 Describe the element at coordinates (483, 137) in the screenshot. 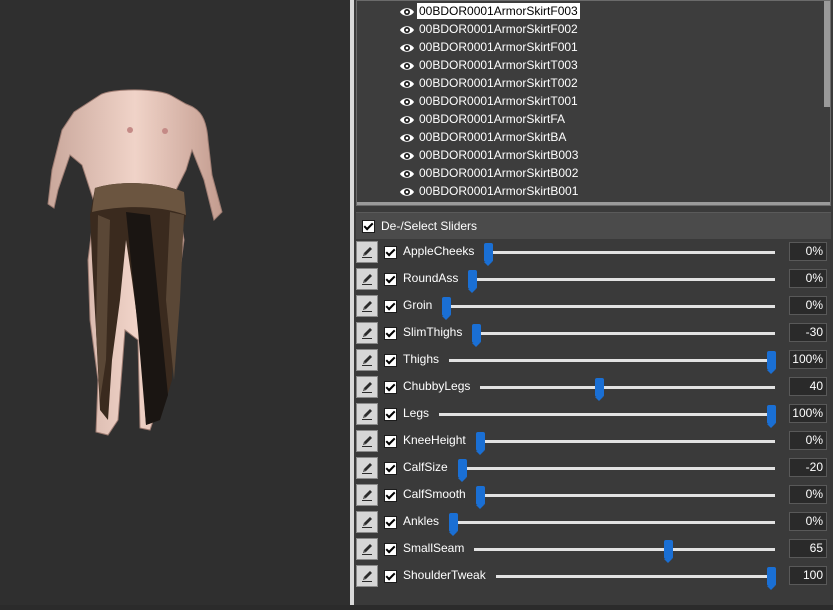

I see `tree-item: 00BDOR0001ArmorSkirtBA` at that location.